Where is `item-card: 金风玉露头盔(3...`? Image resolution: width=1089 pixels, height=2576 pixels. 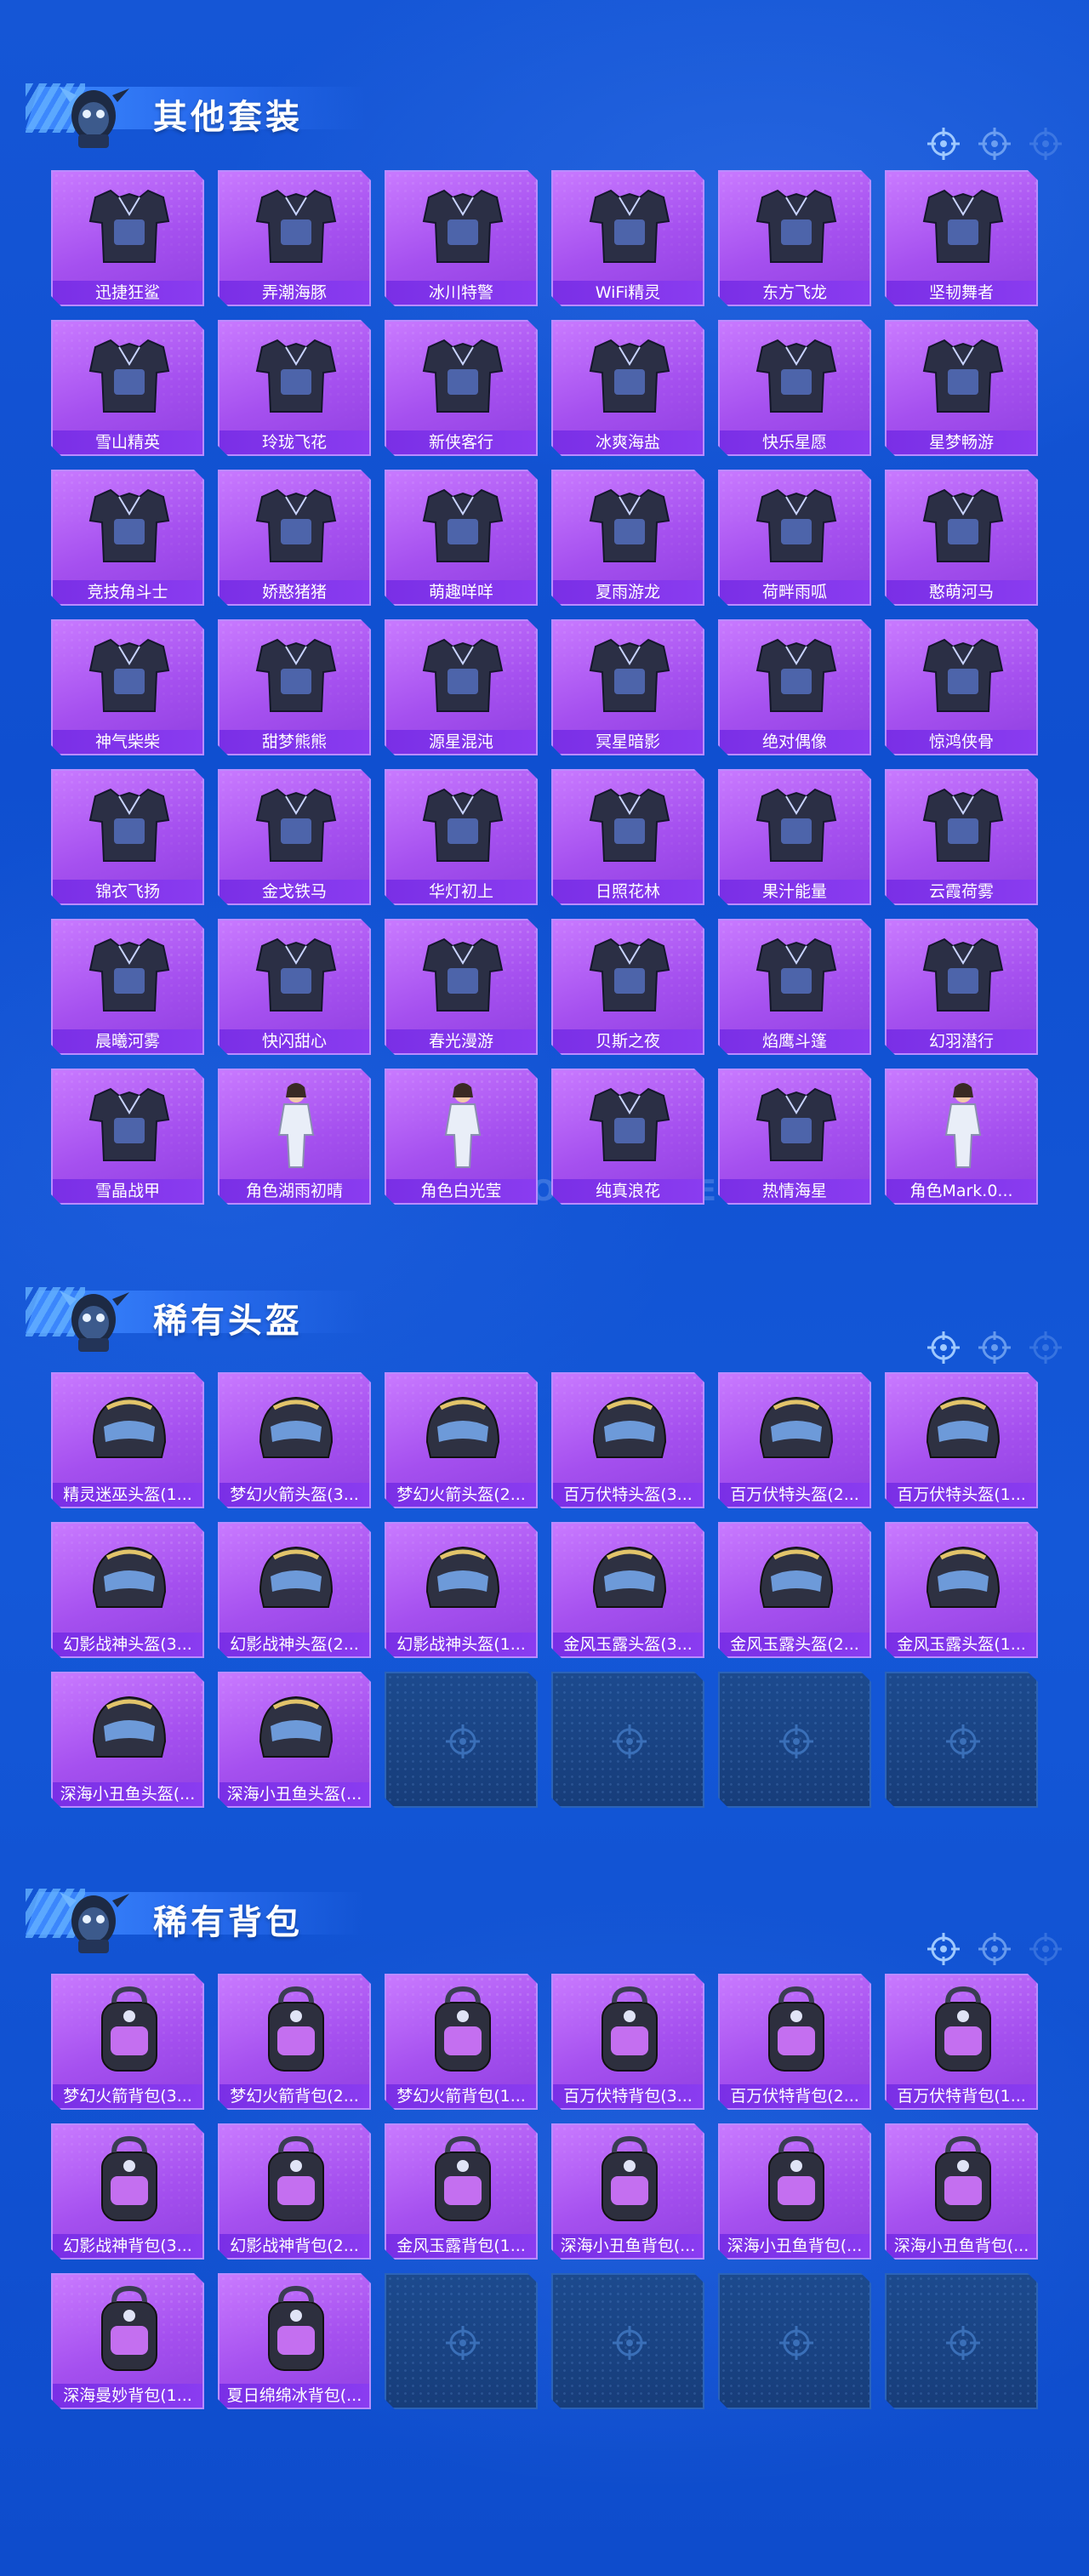
item-card: 金风玉露头盔(3... is located at coordinates (627, 1590).